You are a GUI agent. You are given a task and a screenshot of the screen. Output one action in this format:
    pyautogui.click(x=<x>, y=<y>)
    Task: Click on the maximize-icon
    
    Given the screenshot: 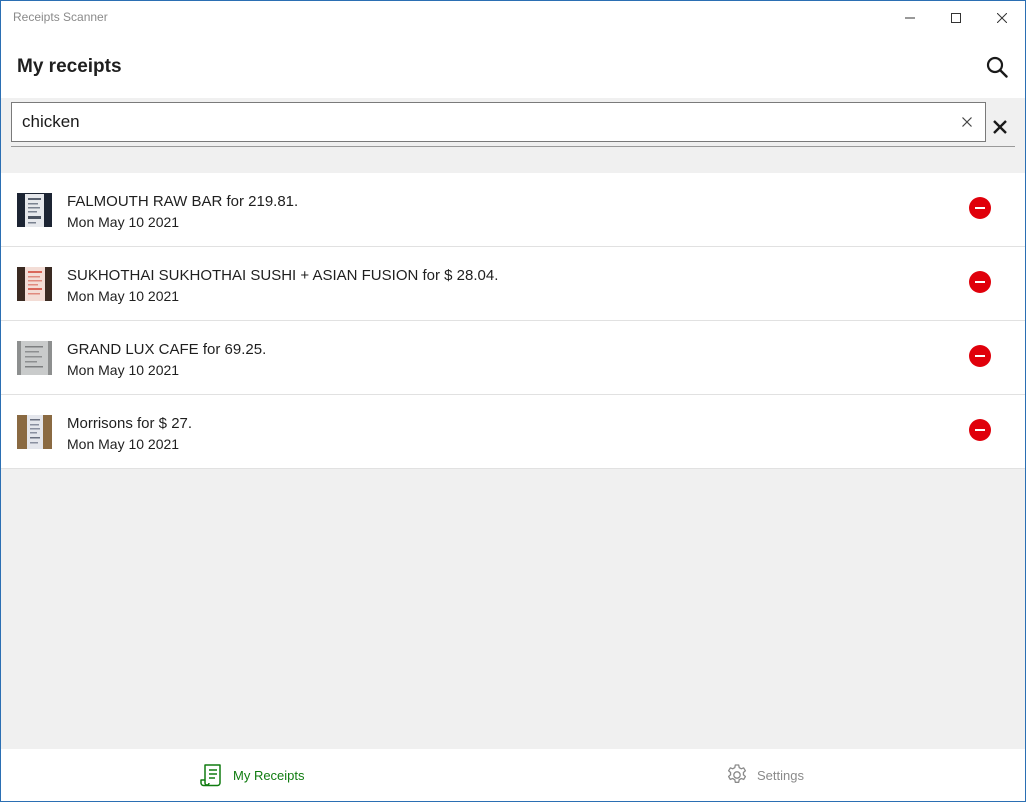 What is the action you would take?
    pyautogui.click(x=956, y=17)
    